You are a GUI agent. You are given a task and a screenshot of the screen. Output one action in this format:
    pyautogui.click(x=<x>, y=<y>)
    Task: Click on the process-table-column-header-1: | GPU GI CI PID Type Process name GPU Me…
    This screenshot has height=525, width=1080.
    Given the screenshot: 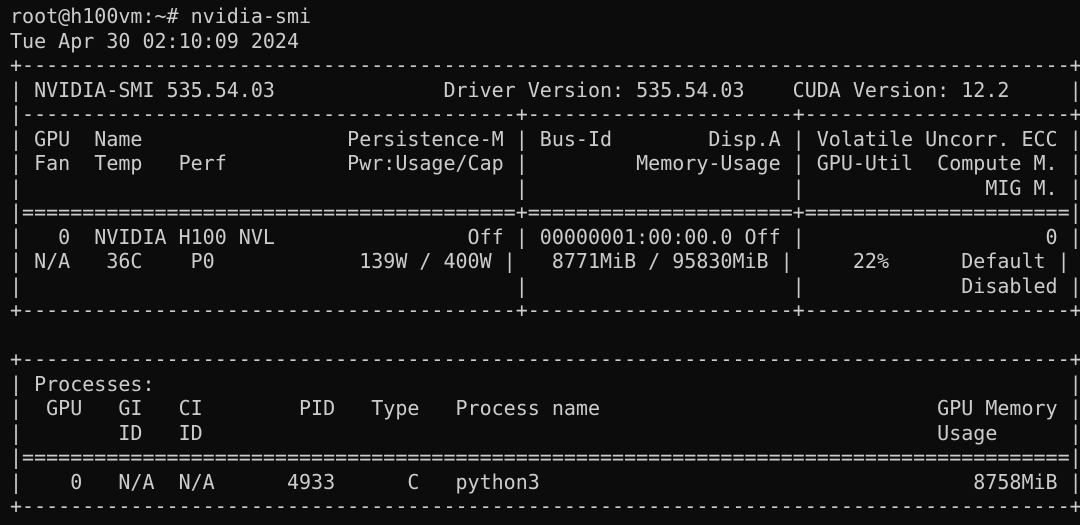 What is the action you would take?
    pyautogui.click(x=545, y=408)
    